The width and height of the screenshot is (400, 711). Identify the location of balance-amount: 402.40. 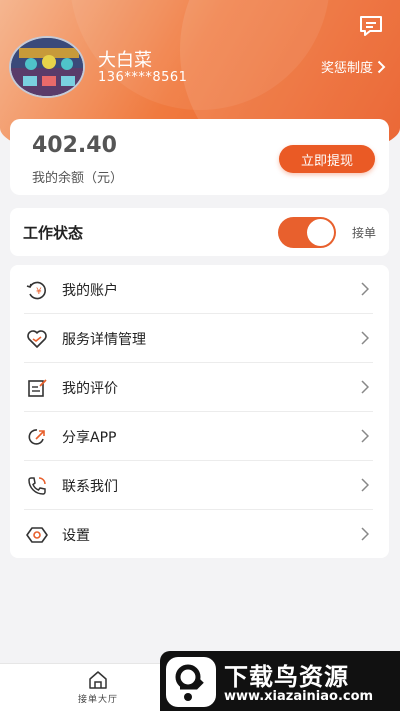
(74, 145).